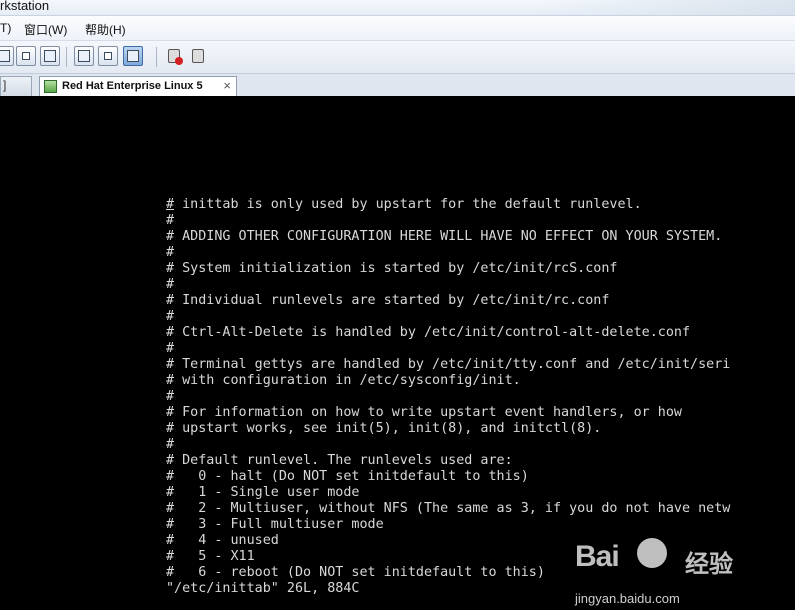 The width and height of the screenshot is (795, 610). What do you see at coordinates (709, 564) in the screenshot?
I see `watermark-brand-cn: 经验` at bounding box center [709, 564].